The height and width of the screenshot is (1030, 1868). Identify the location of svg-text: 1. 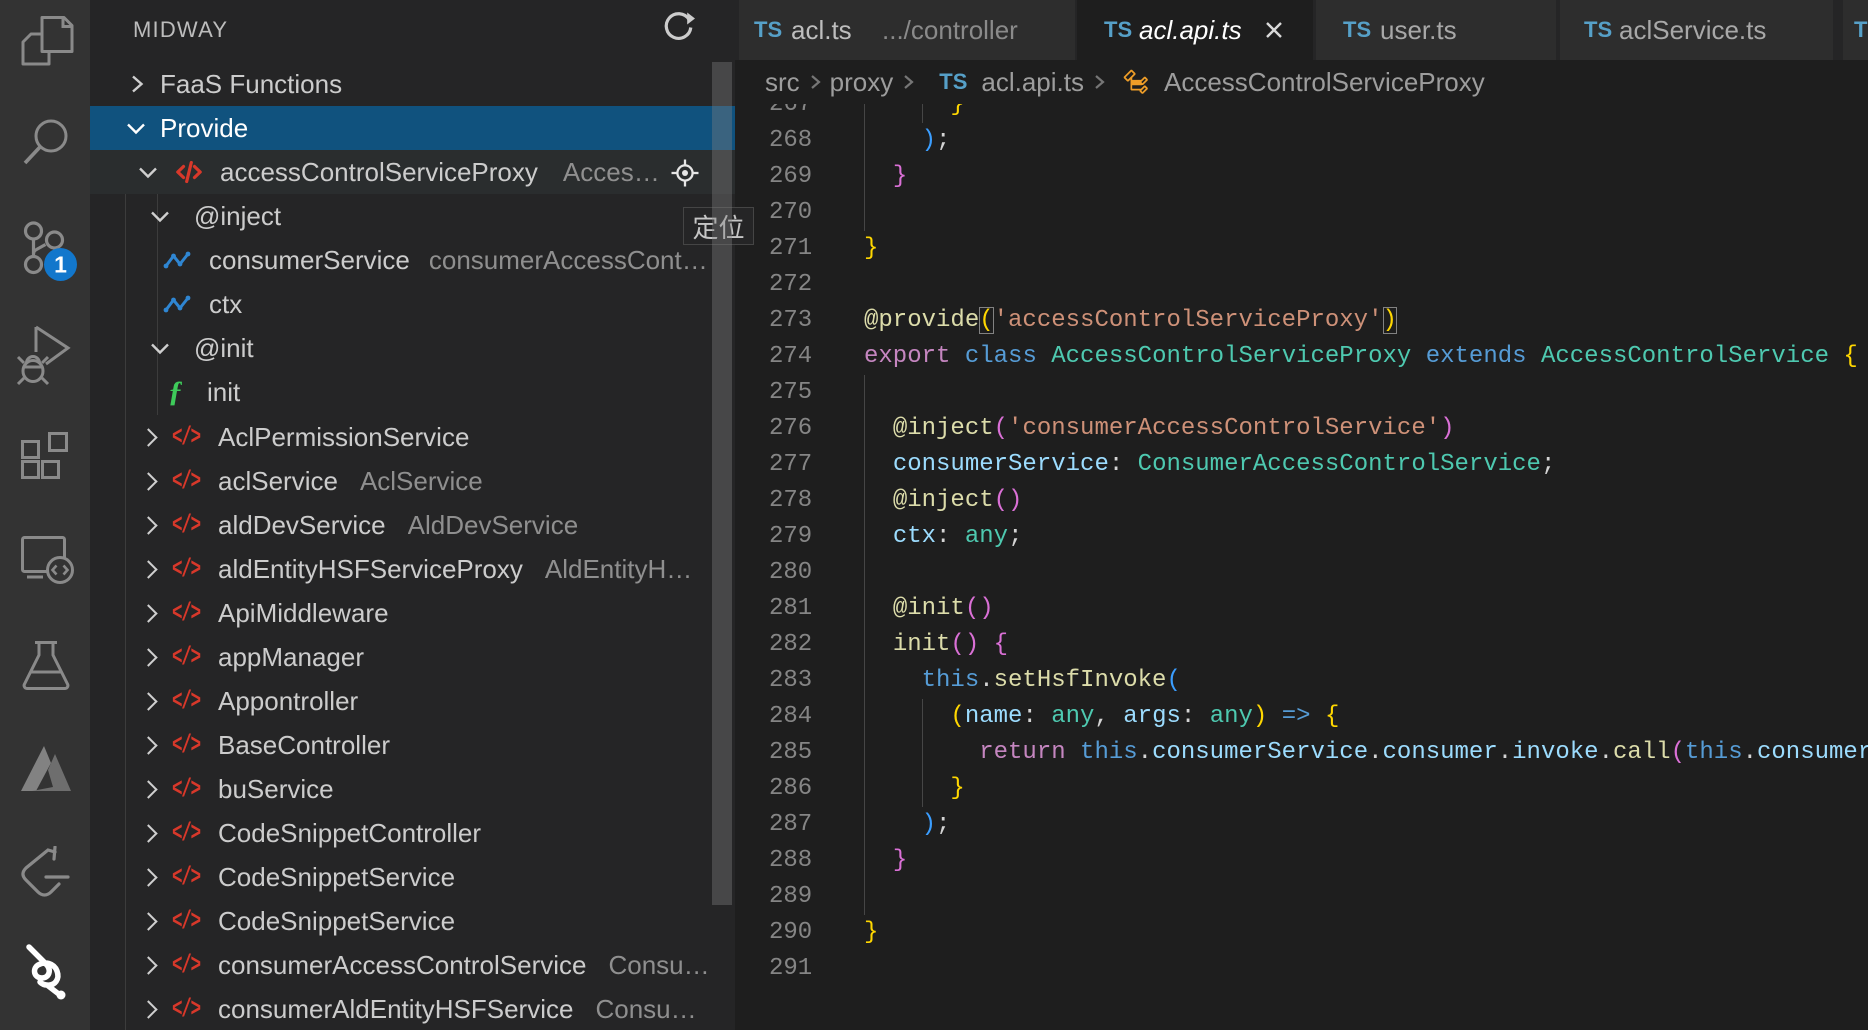
(60, 265).